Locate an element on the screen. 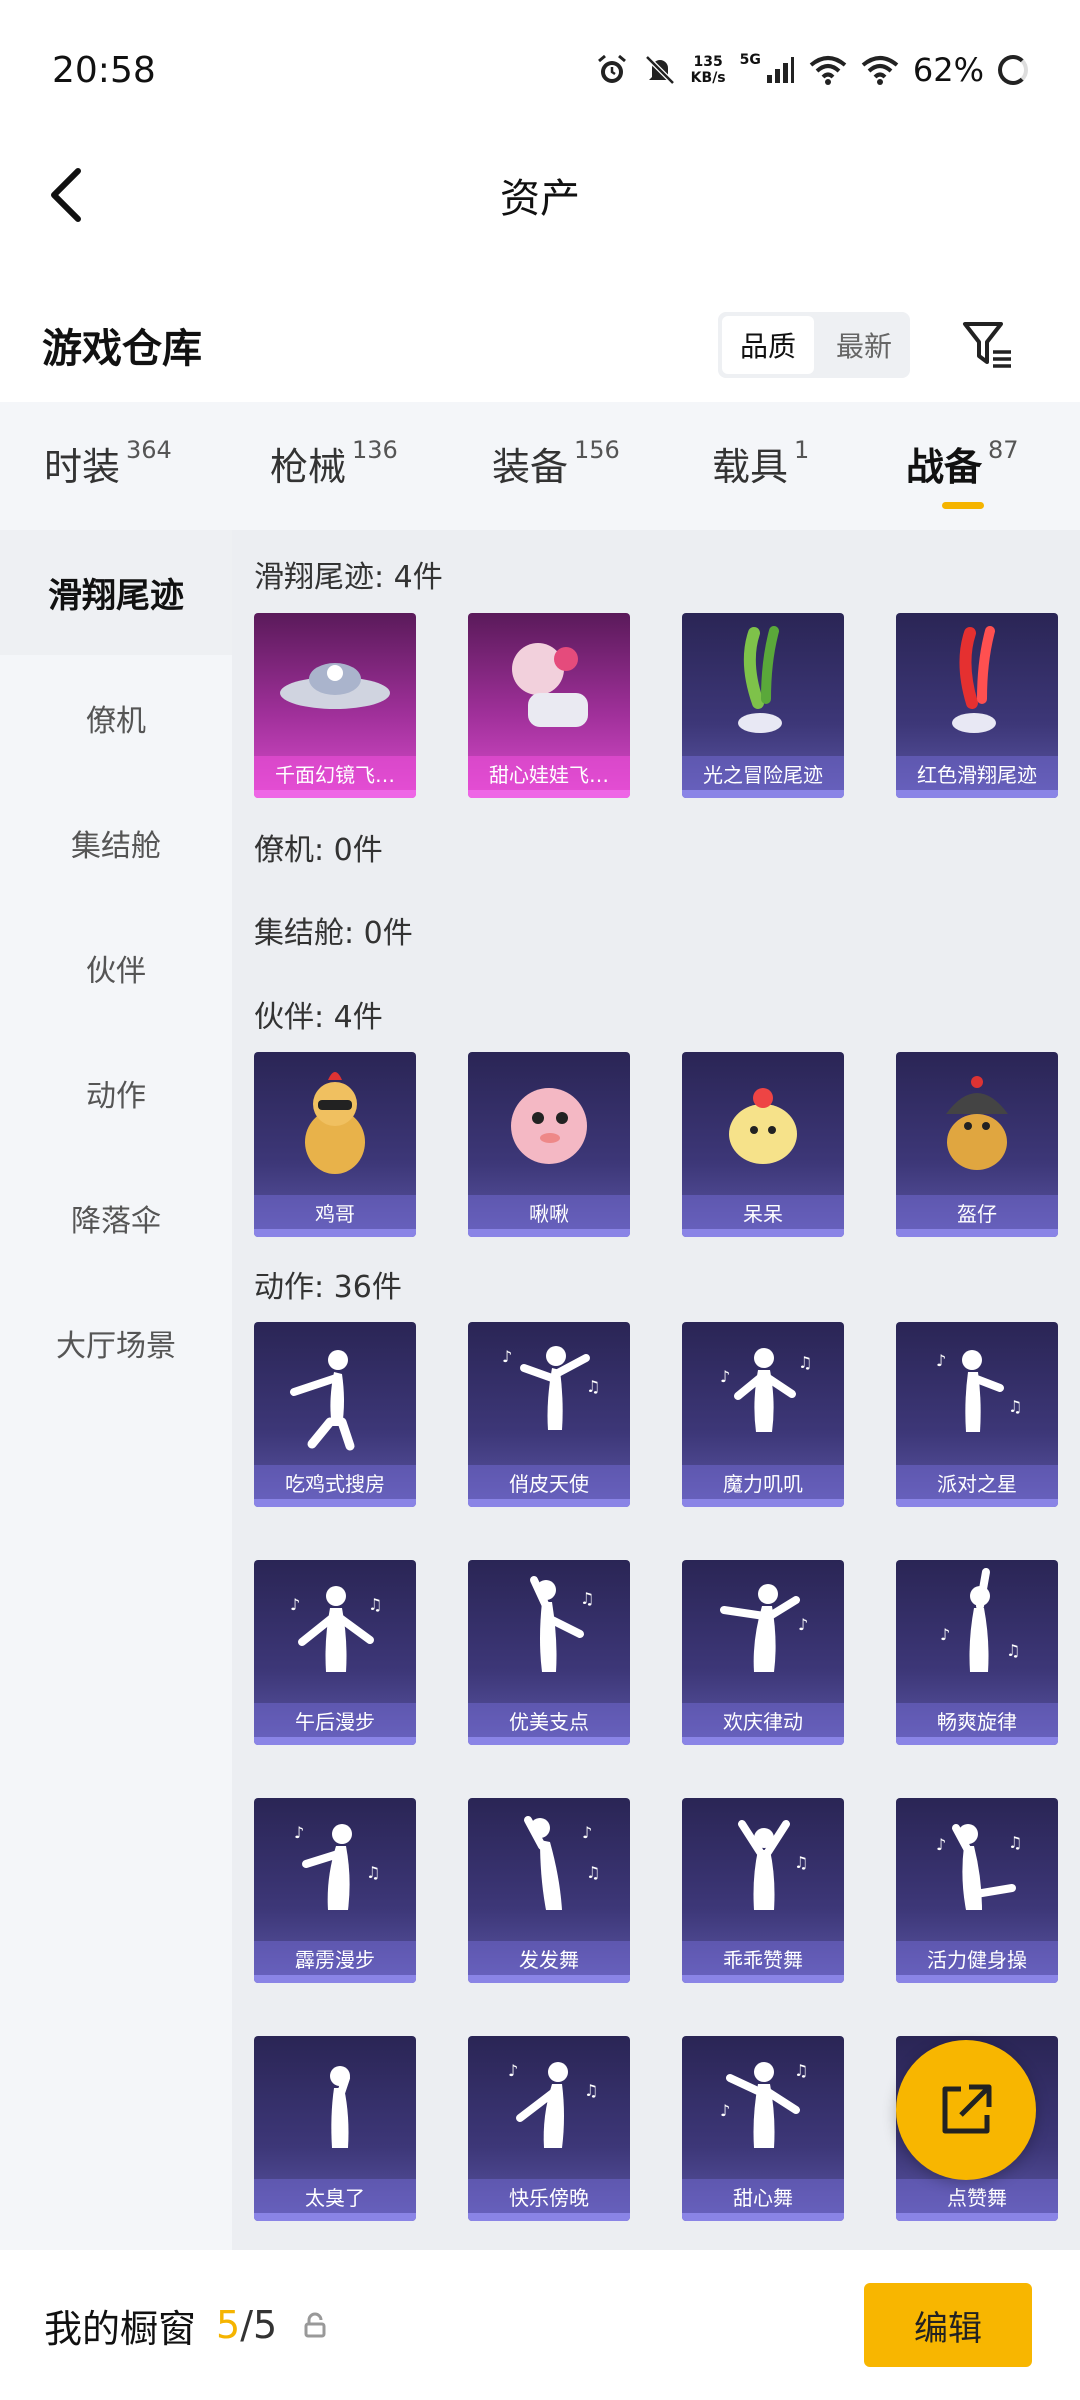 The height and width of the screenshot is (2400, 1080). external-link-icon is located at coordinates (967, 2109).